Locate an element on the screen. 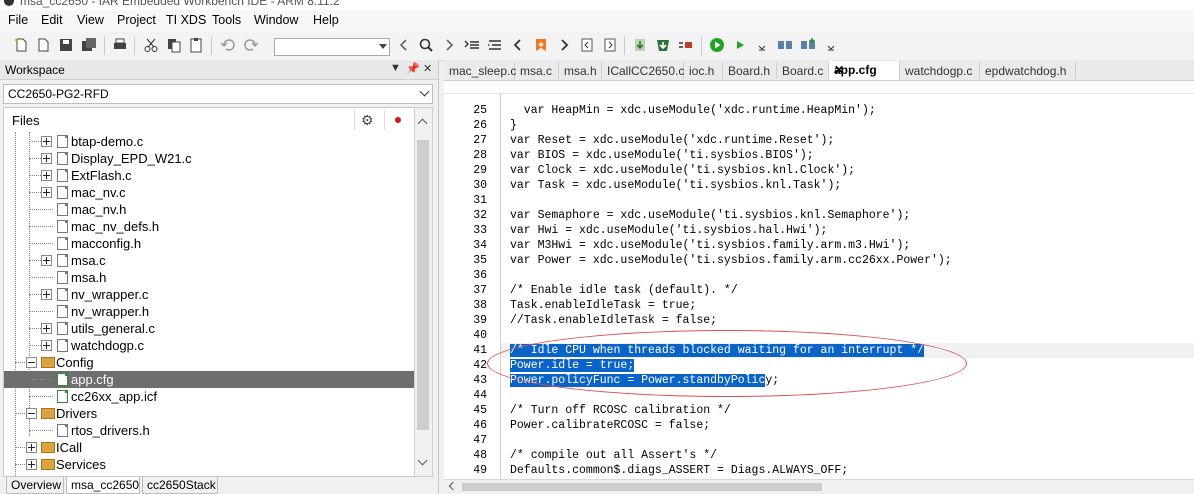 This screenshot has width=1194, height=494. save-all-icon is located at coordinates (89, 45).